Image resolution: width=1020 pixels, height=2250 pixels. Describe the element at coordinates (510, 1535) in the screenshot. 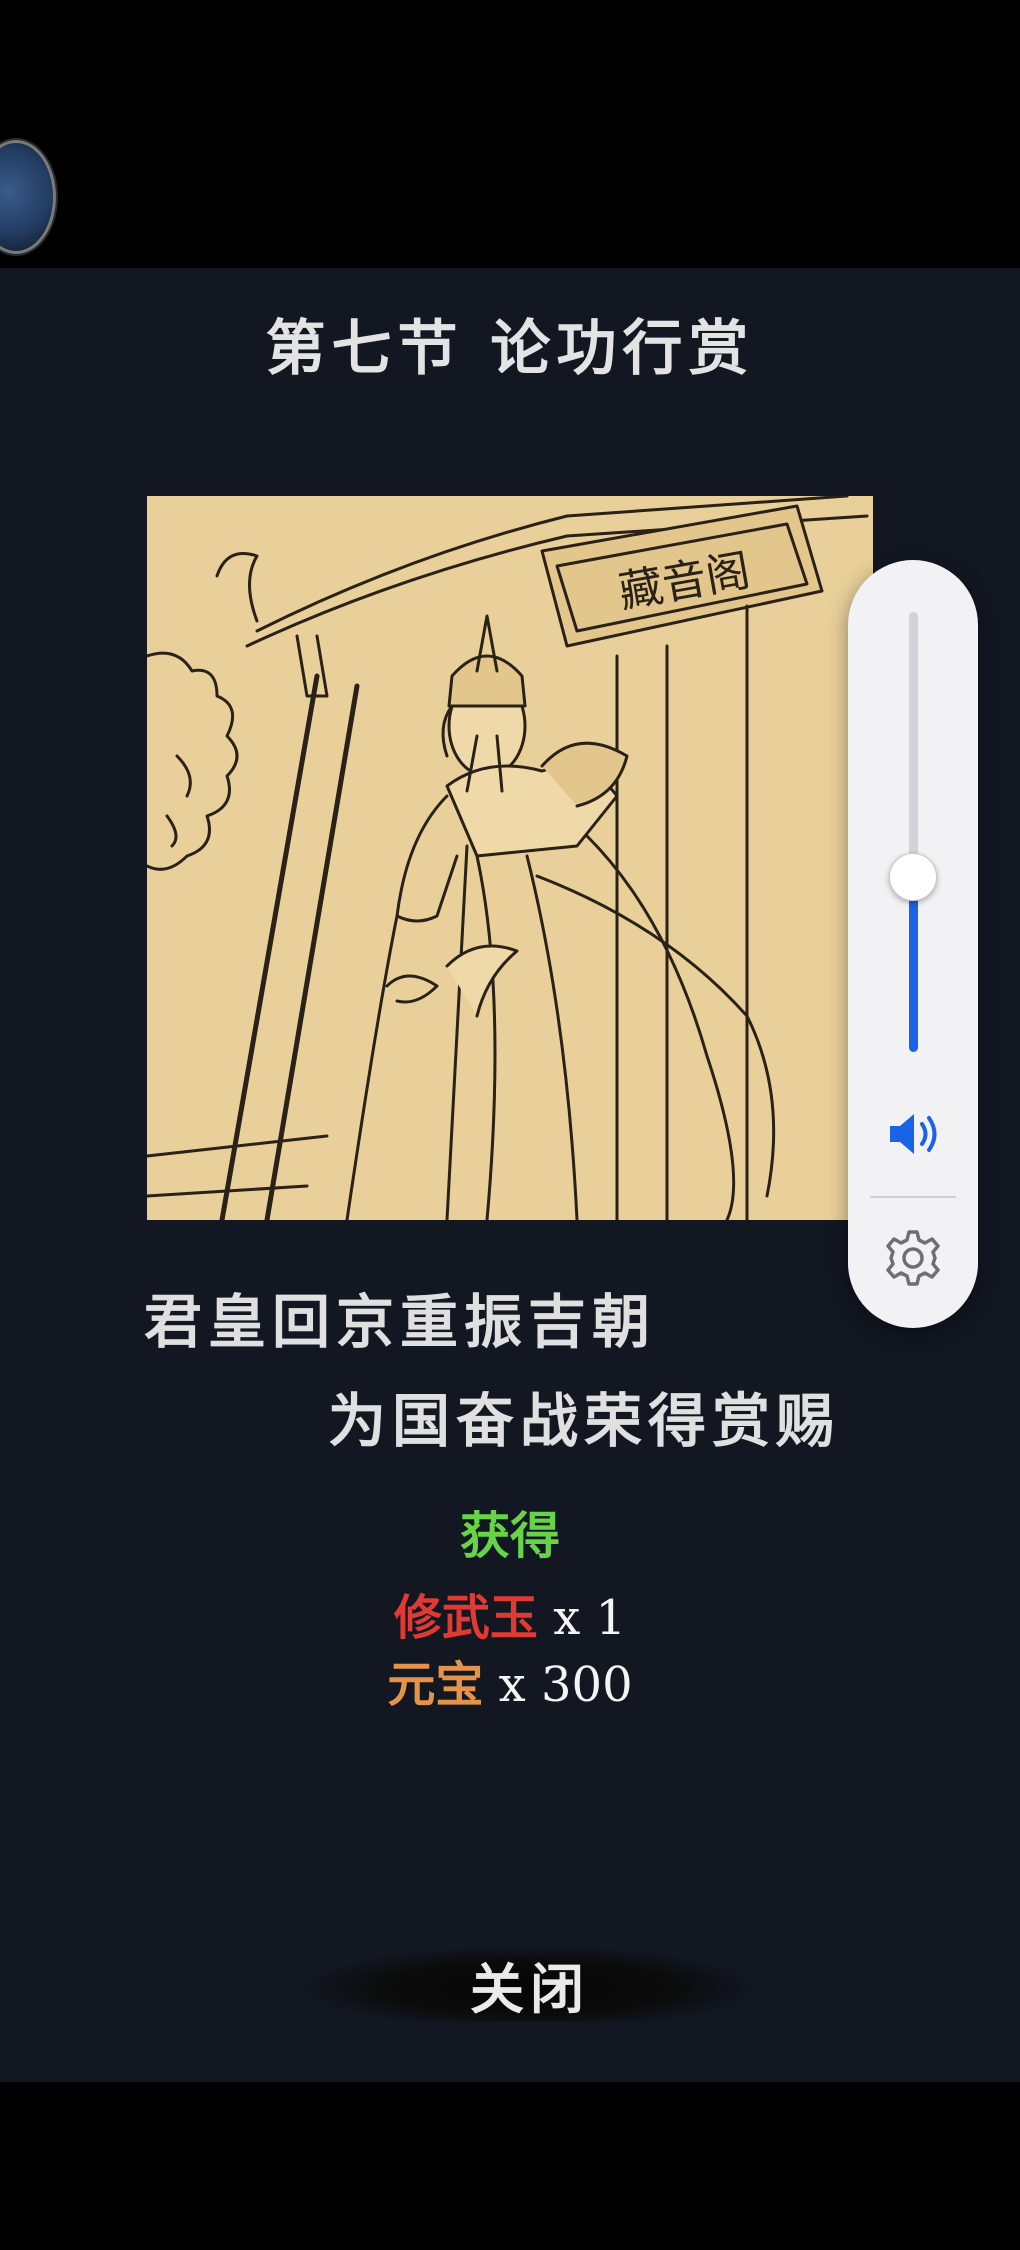

I see `reward-heading: 获得` at that location.